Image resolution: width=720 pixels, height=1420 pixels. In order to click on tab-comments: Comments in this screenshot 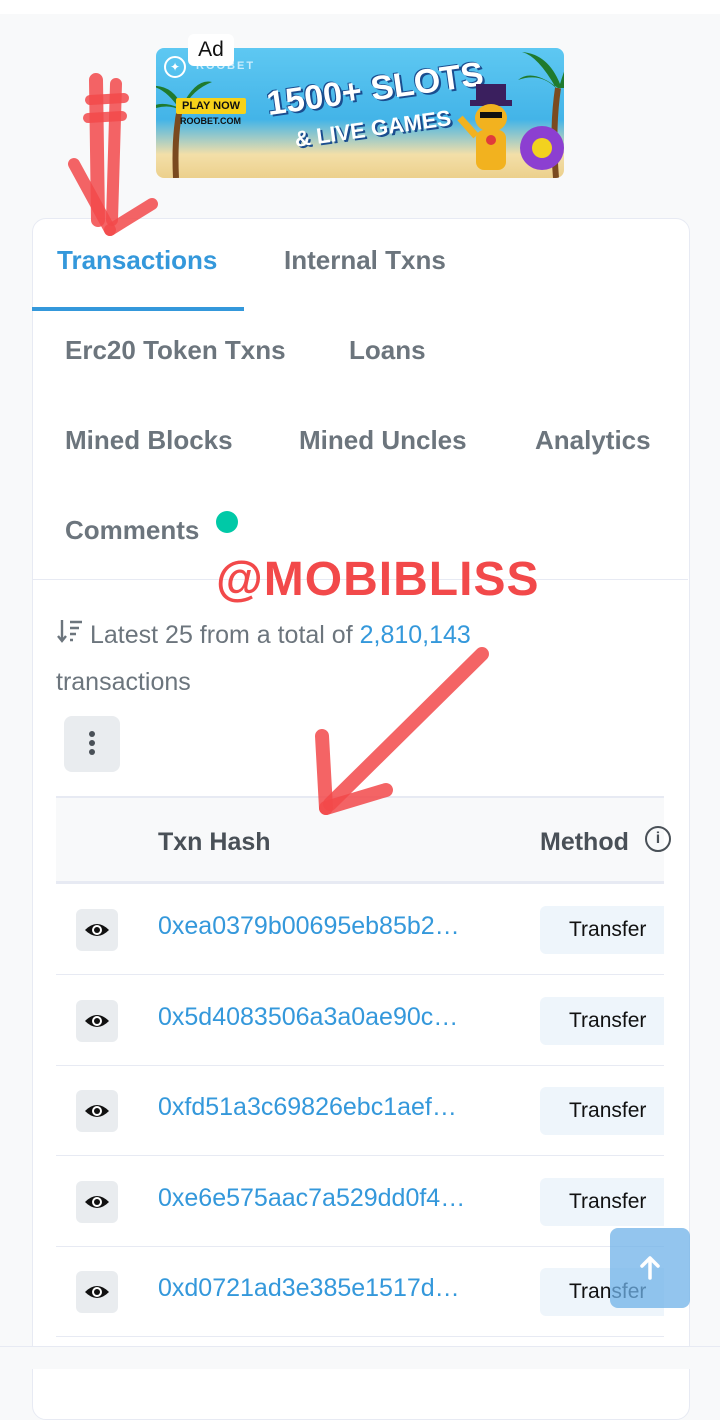, I will do `click(132, 530)`.